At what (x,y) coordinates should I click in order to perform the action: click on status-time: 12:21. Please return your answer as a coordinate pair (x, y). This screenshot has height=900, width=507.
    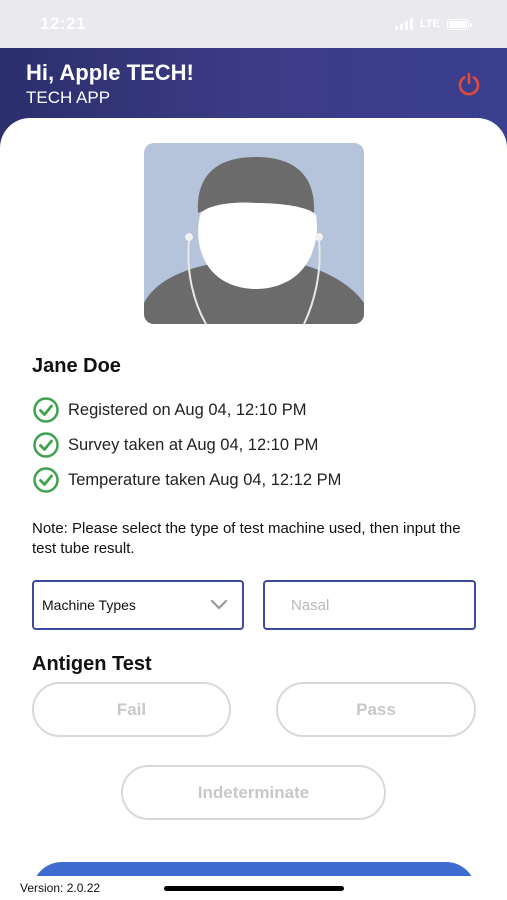
    Looking at the image, I should click on (63, 23).